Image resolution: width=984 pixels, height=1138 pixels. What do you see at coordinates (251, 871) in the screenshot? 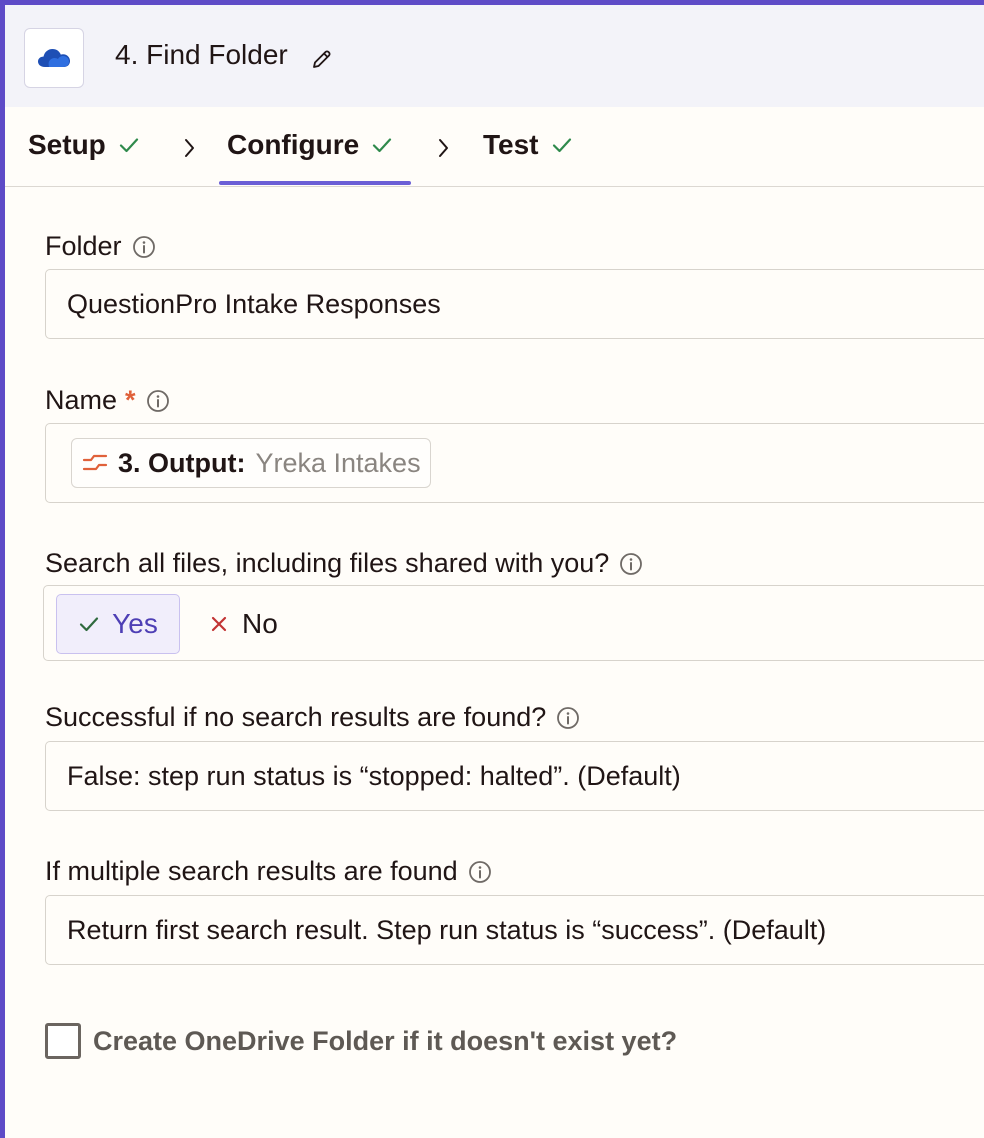
I see `multiple-results-label-text: If multiple search results are found` at bounding box center [251, 871].